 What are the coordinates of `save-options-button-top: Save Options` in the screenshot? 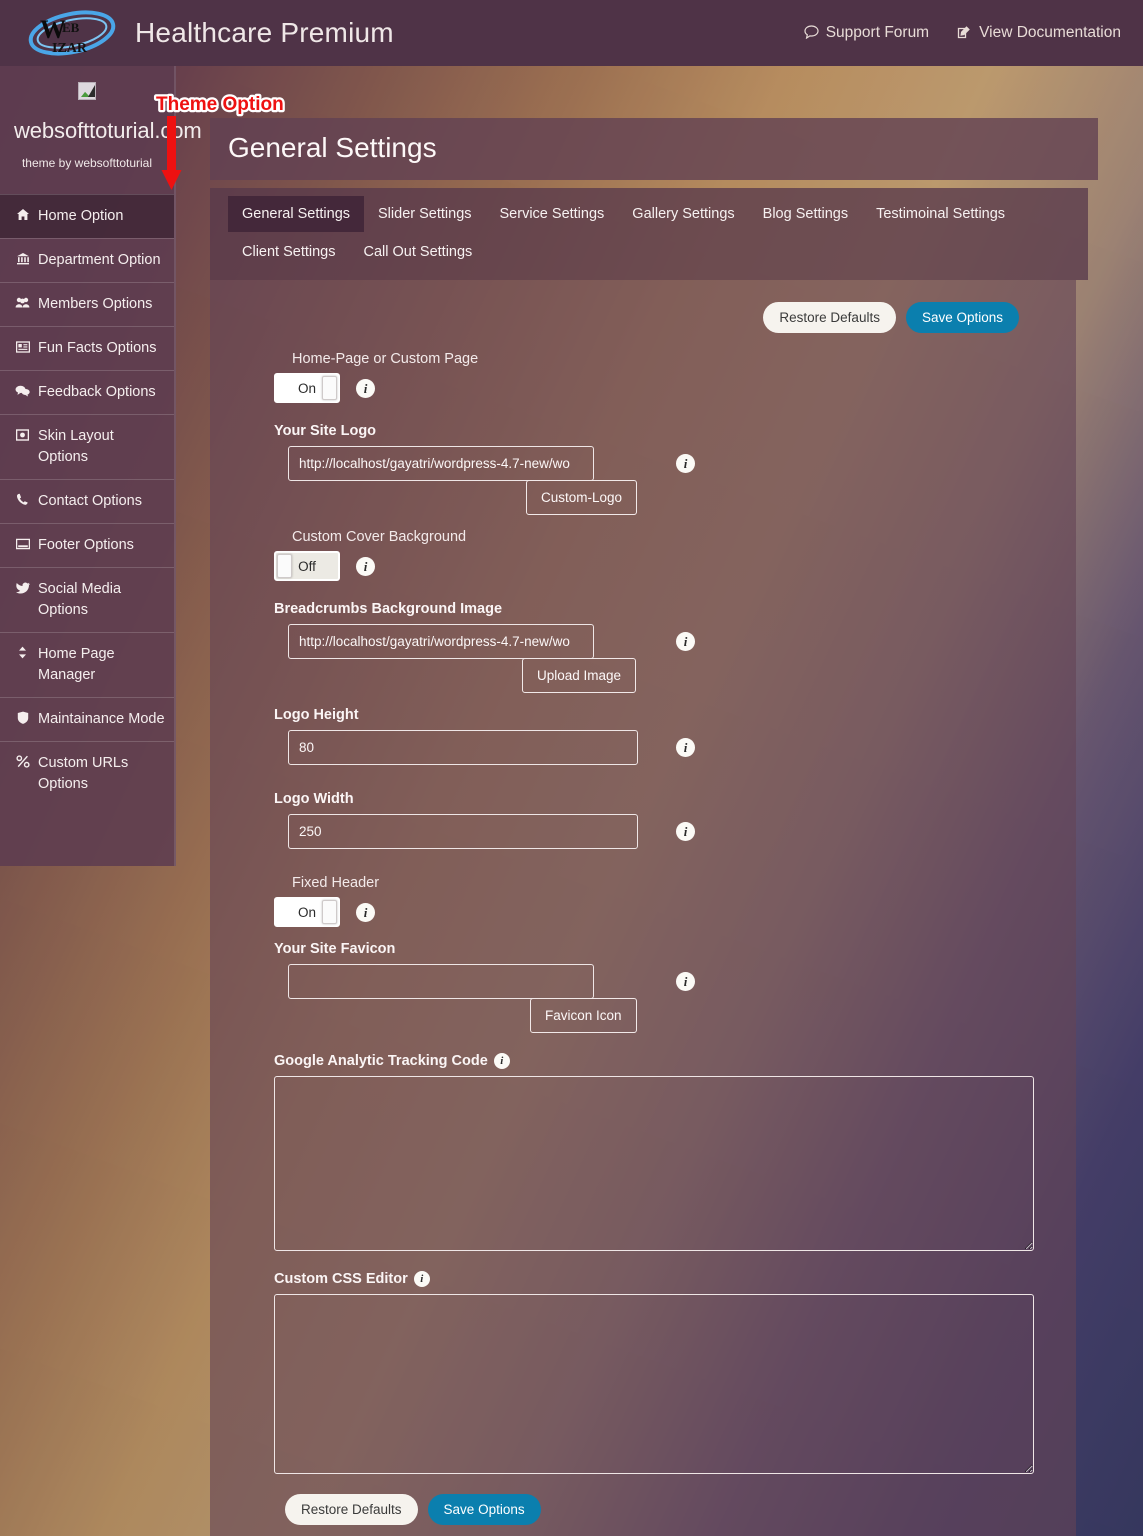 It's located at (962, 317).